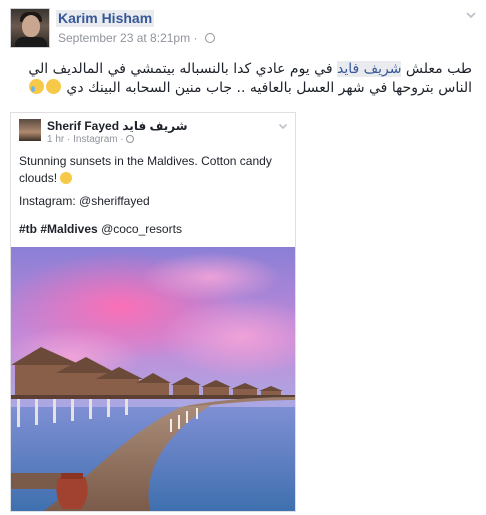 This screenshot has width=486, height=515. What do you see at coordinates (31, 42) in the screenshot?
I see `avatar-body` at bounding box center [31, 42].